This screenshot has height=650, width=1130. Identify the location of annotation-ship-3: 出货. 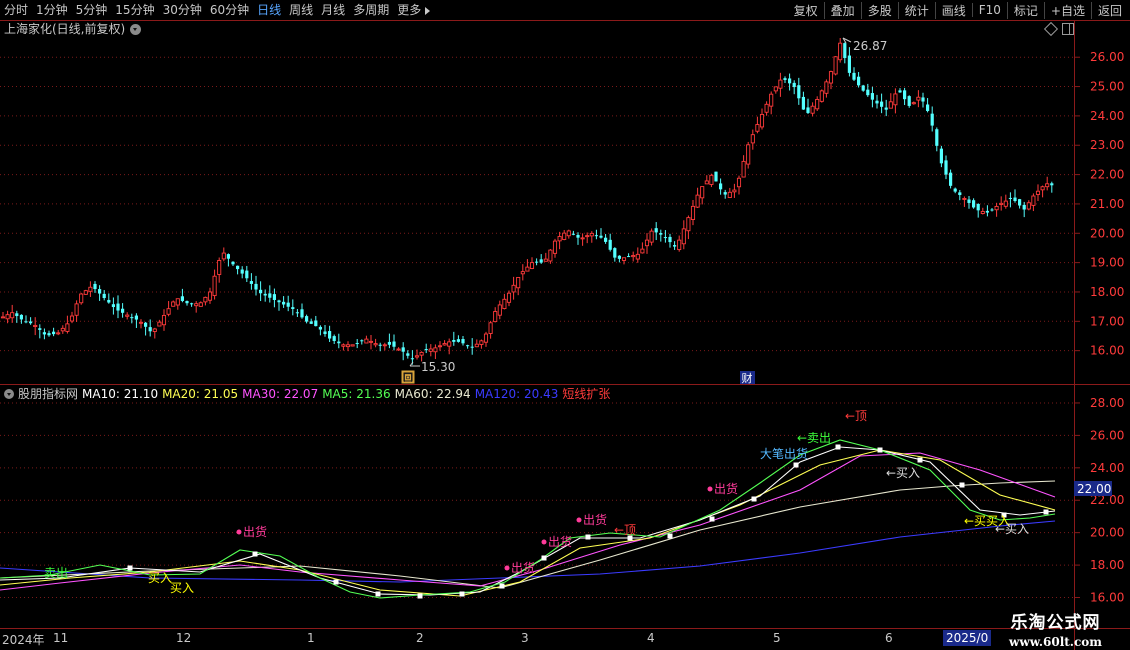
(560, 541).